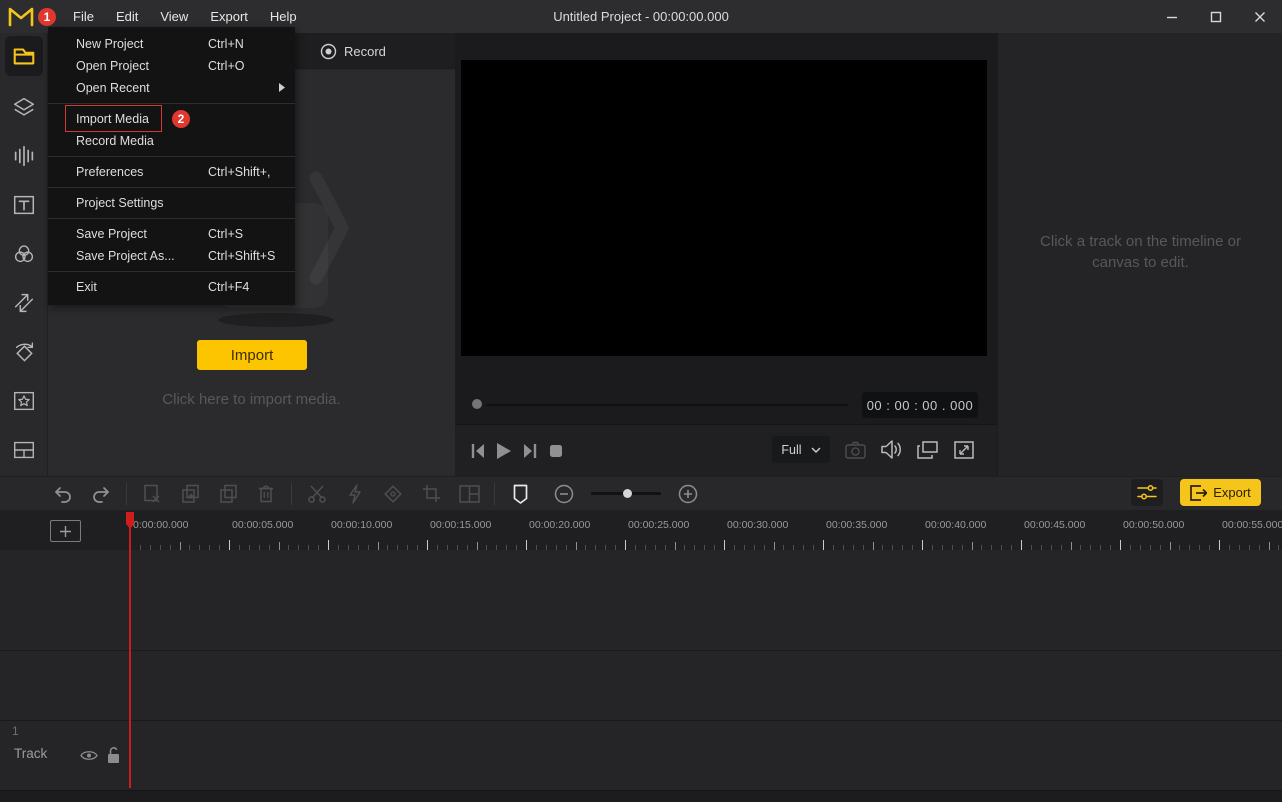 This screenshot has width=1282, height=802. What do you see at coordinates (1216, 16) in the screenshot?
I see `maximize-button` at bounding box center [1216, 16].